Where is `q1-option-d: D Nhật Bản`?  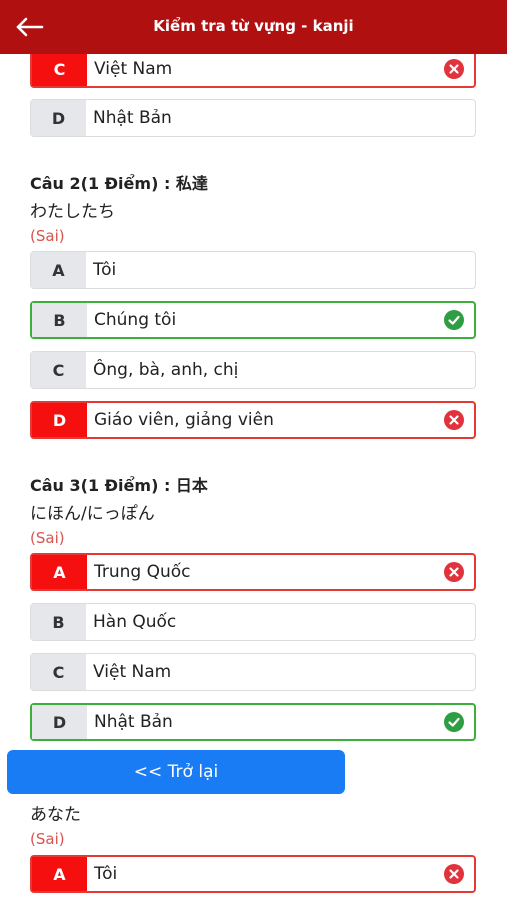 q1-option-d: D Nhật Bản is located at coordinates (253, 118).